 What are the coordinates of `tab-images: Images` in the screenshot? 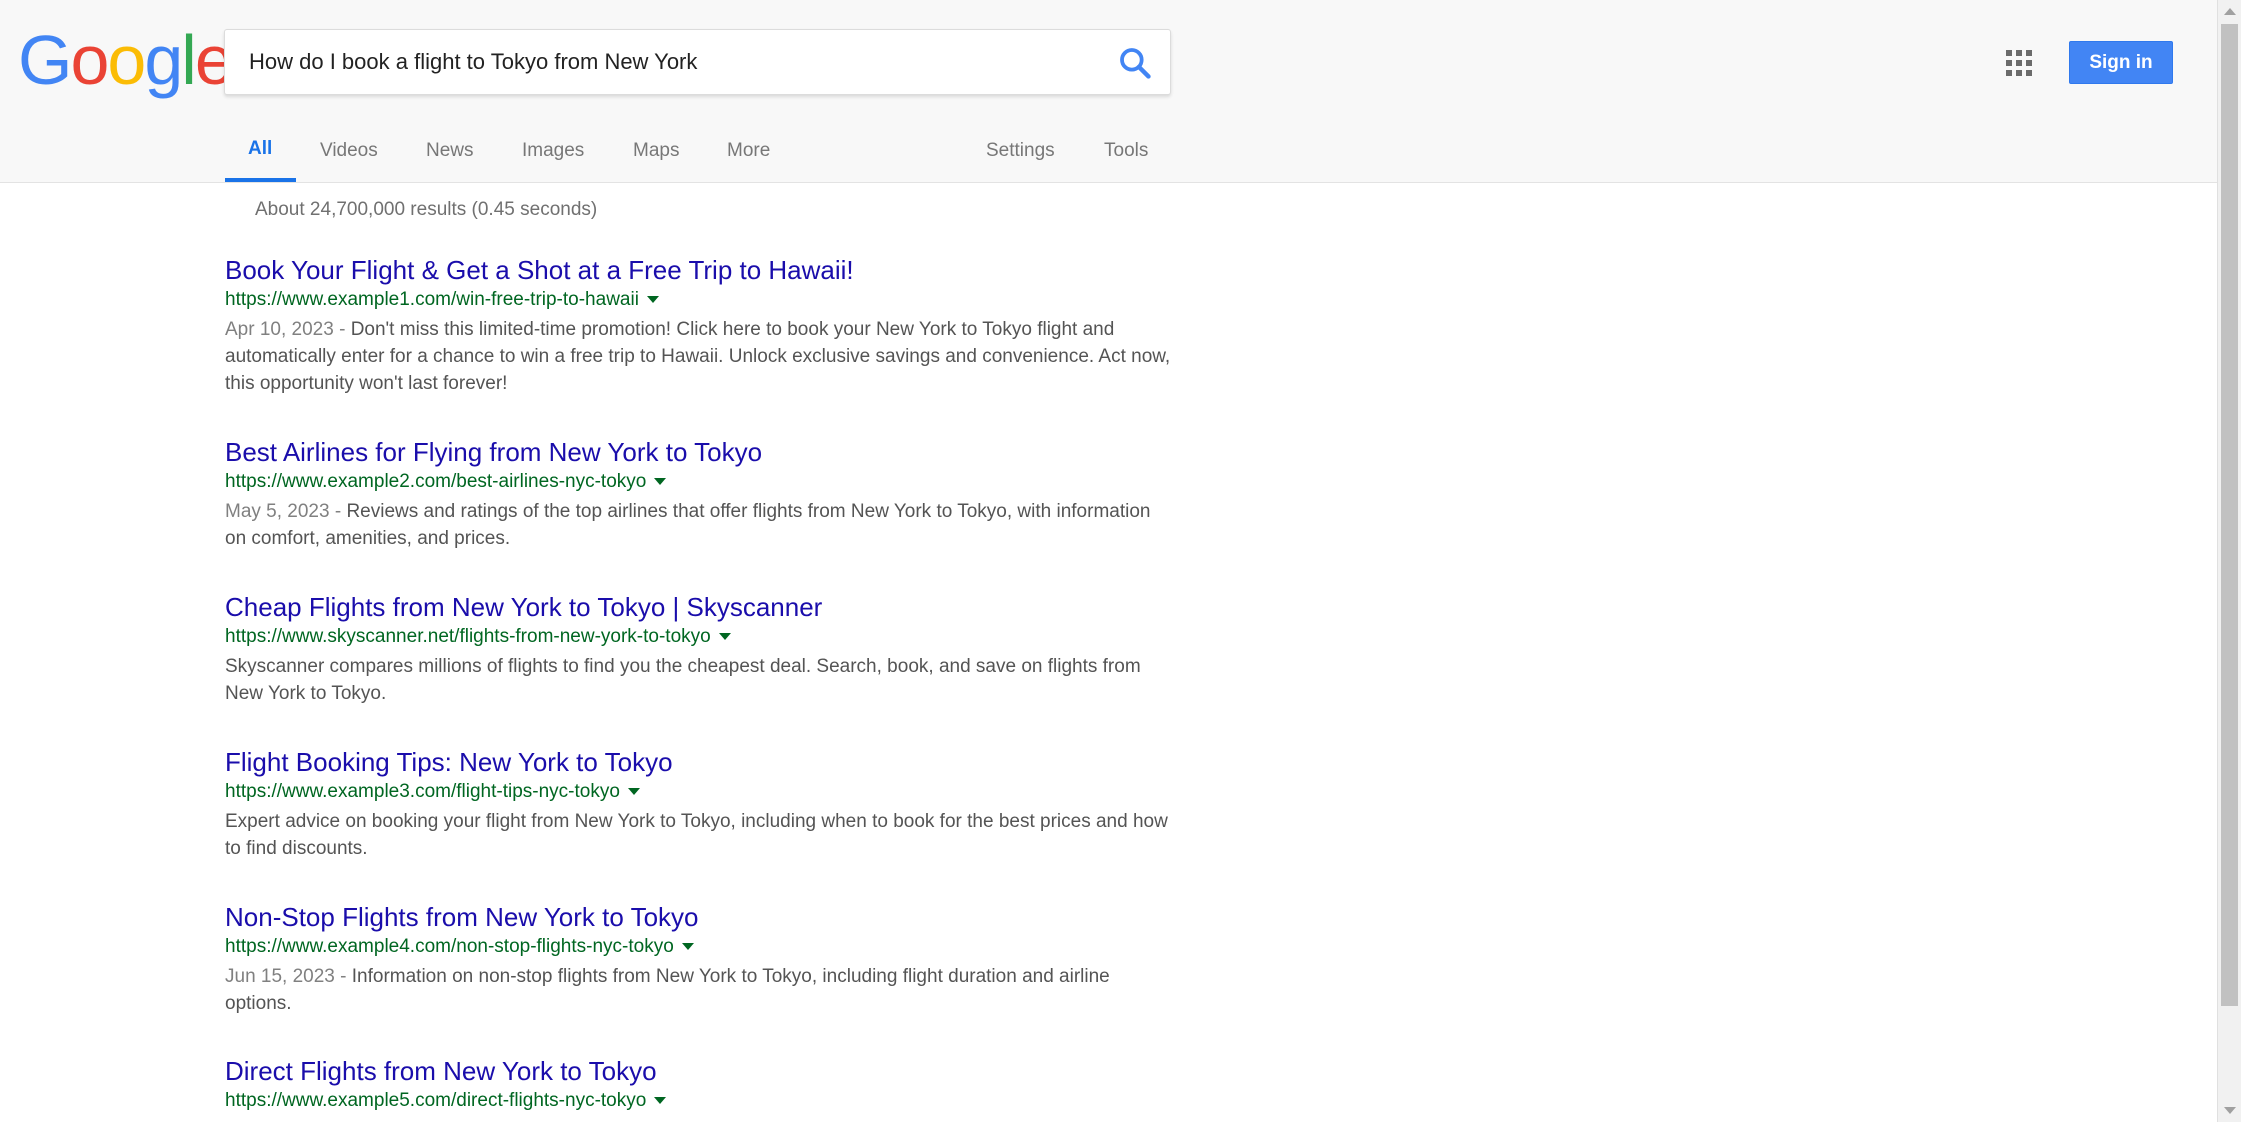 It's located at (553, 151).